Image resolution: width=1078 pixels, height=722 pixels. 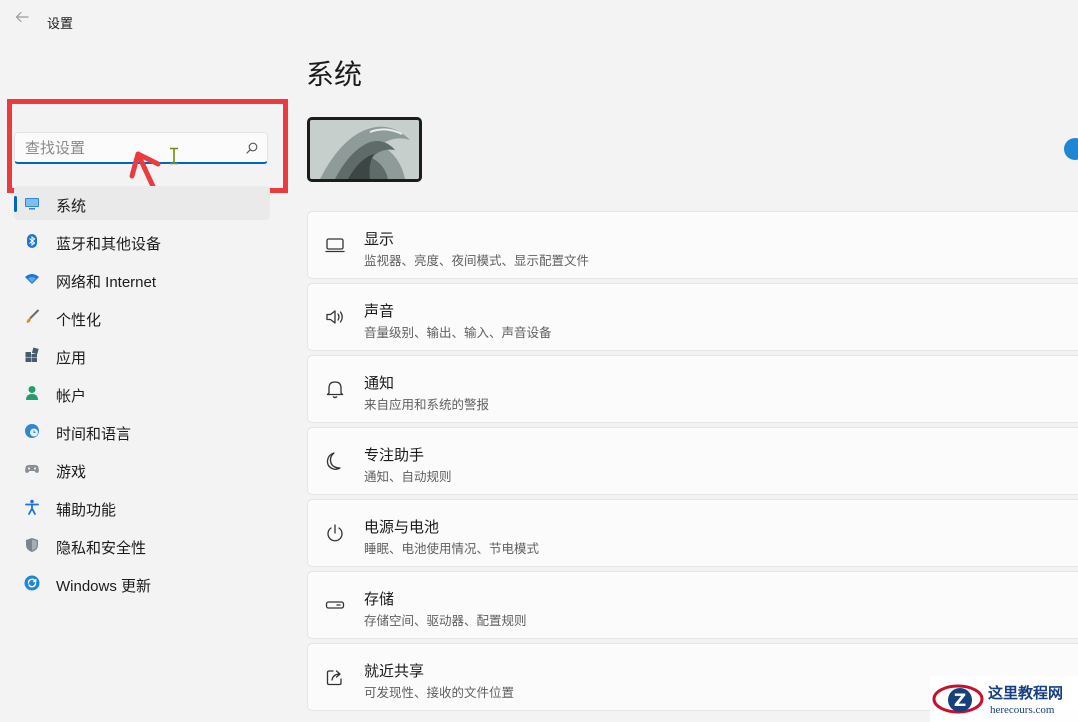 I want to click on settings-card-notifications: 通知 来自应用和系统的警报, so click(x=692, y=389).